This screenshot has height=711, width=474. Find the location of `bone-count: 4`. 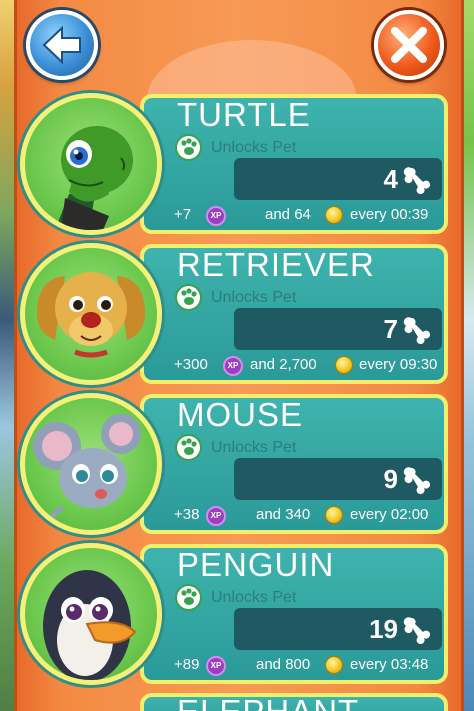

bone-count: 4 is located at coordinates (390, 179).